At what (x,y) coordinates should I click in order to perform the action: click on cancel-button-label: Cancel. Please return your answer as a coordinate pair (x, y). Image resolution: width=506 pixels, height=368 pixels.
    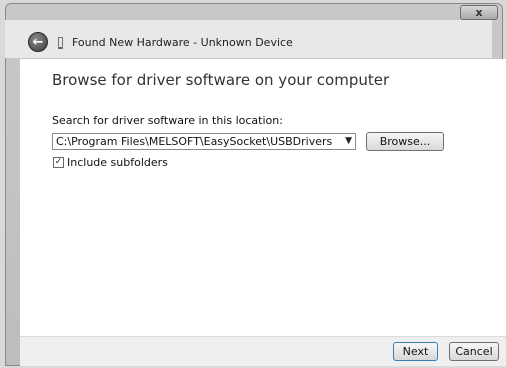
    Looking at the image, I should click on (474, 351).